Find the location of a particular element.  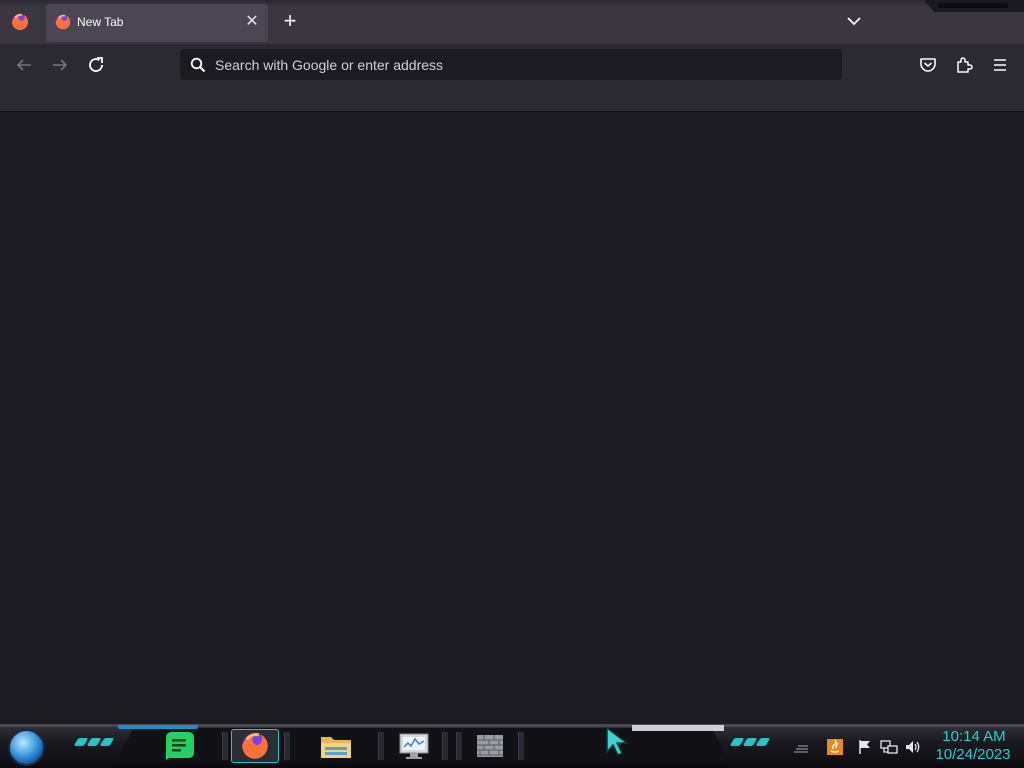

taskbar-app-system-monitor is located at coordinates (414, 746).